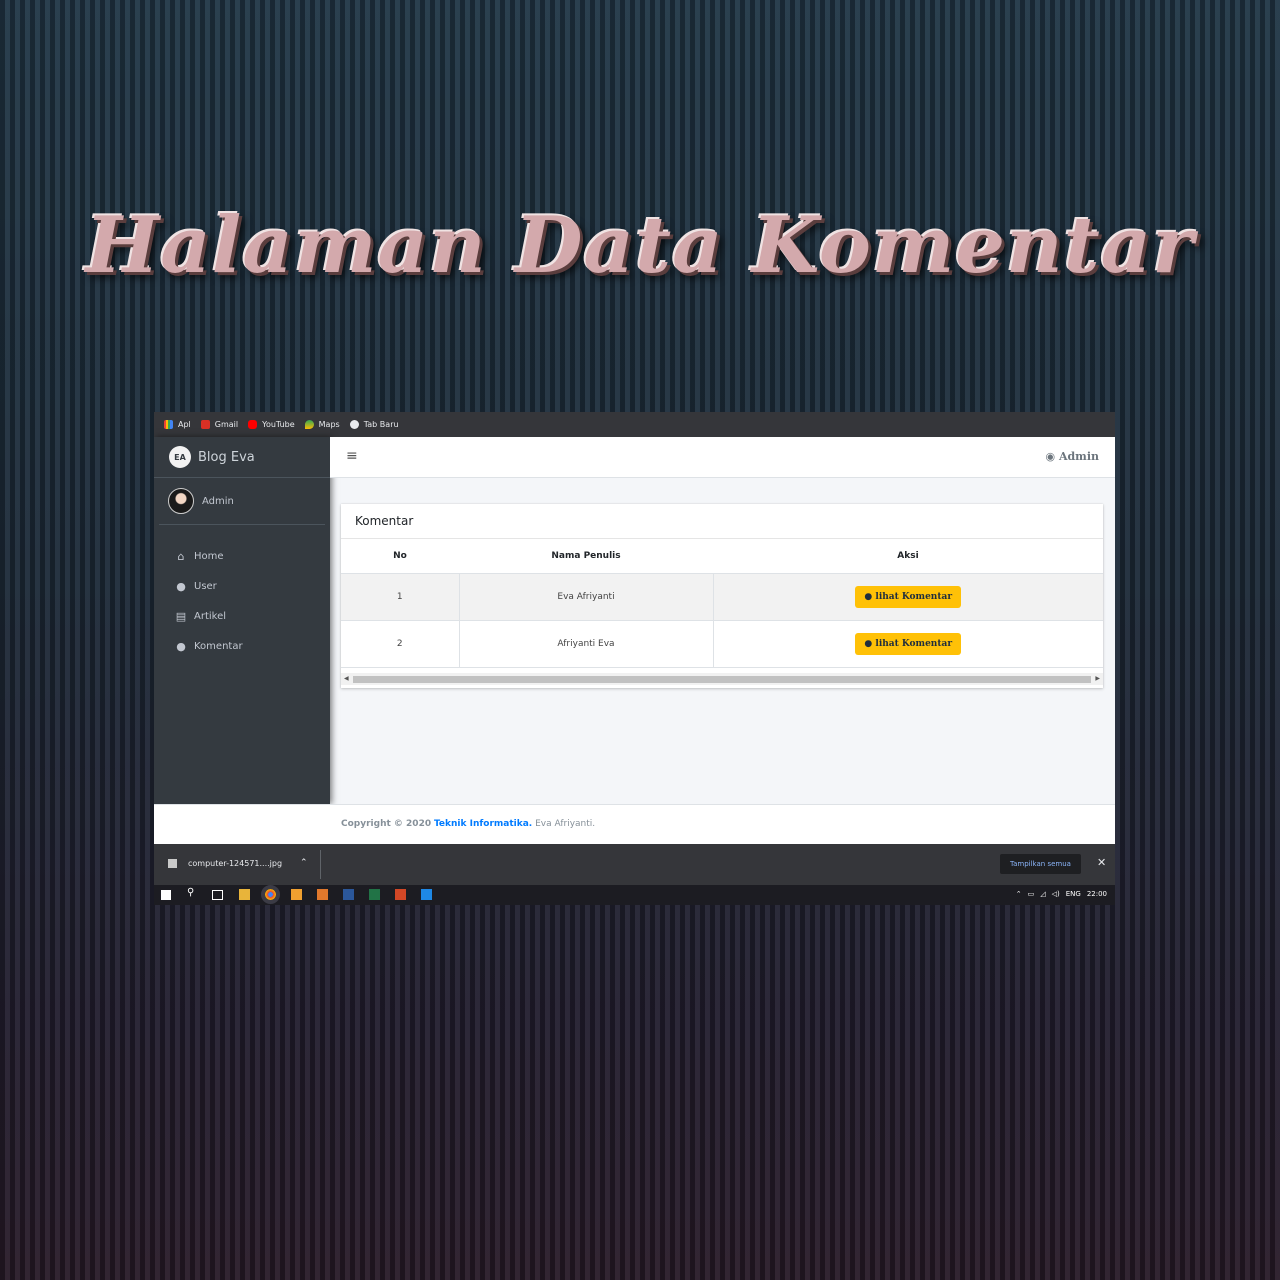  Describe the element at coordinates (381, 424) in the screenshot. I see `bookmark-label: Tab Baru` at that location.